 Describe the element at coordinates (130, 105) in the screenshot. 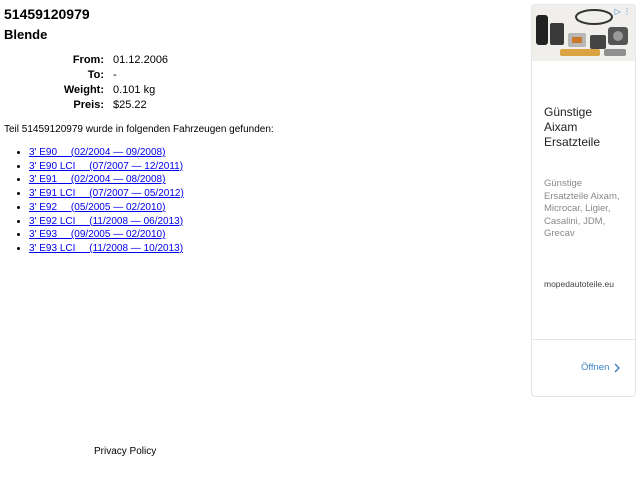

I see `spec-value: $25.22` at that location.